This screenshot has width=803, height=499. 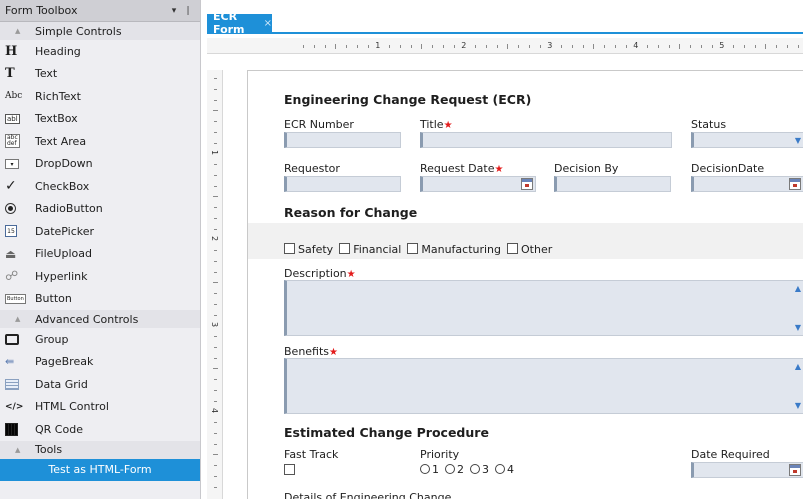 What do you see at coordinates (100, 231) in the screenshot?
I see `toolbox-item-datepicker: 15 DatePicker` at bounding box center [100, 231].